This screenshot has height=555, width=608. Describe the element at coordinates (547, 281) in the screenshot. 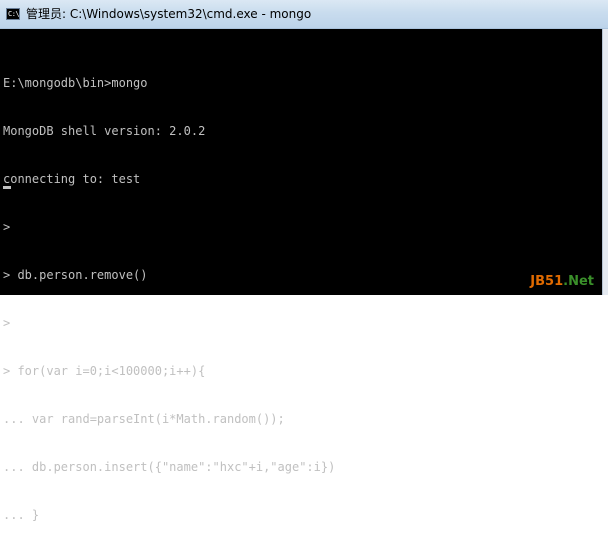

I see `watermark-brand: JB51` at that location.